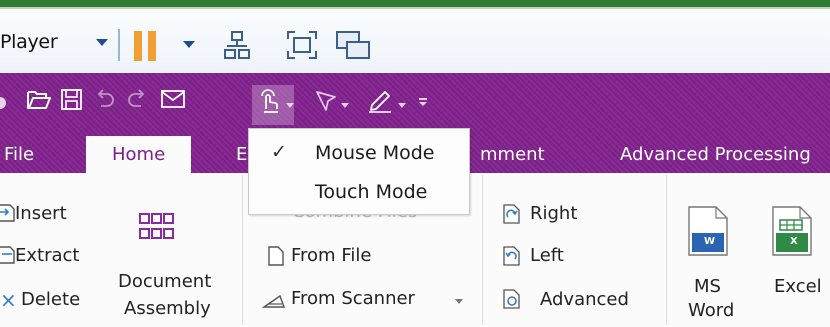 This screenshot has height=327, width=830. What do you see at coordinates (39, 100) in the screenshot?
I see `open-folder-icon` at bounding box center [39, 100].